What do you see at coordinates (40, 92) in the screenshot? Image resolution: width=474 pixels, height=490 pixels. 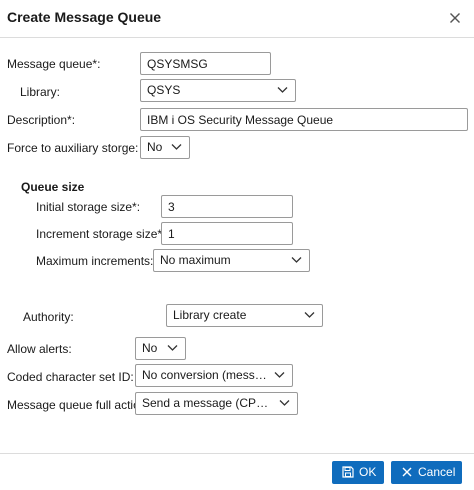 I see `library-label: Library:` at bounding box center [40, 92].